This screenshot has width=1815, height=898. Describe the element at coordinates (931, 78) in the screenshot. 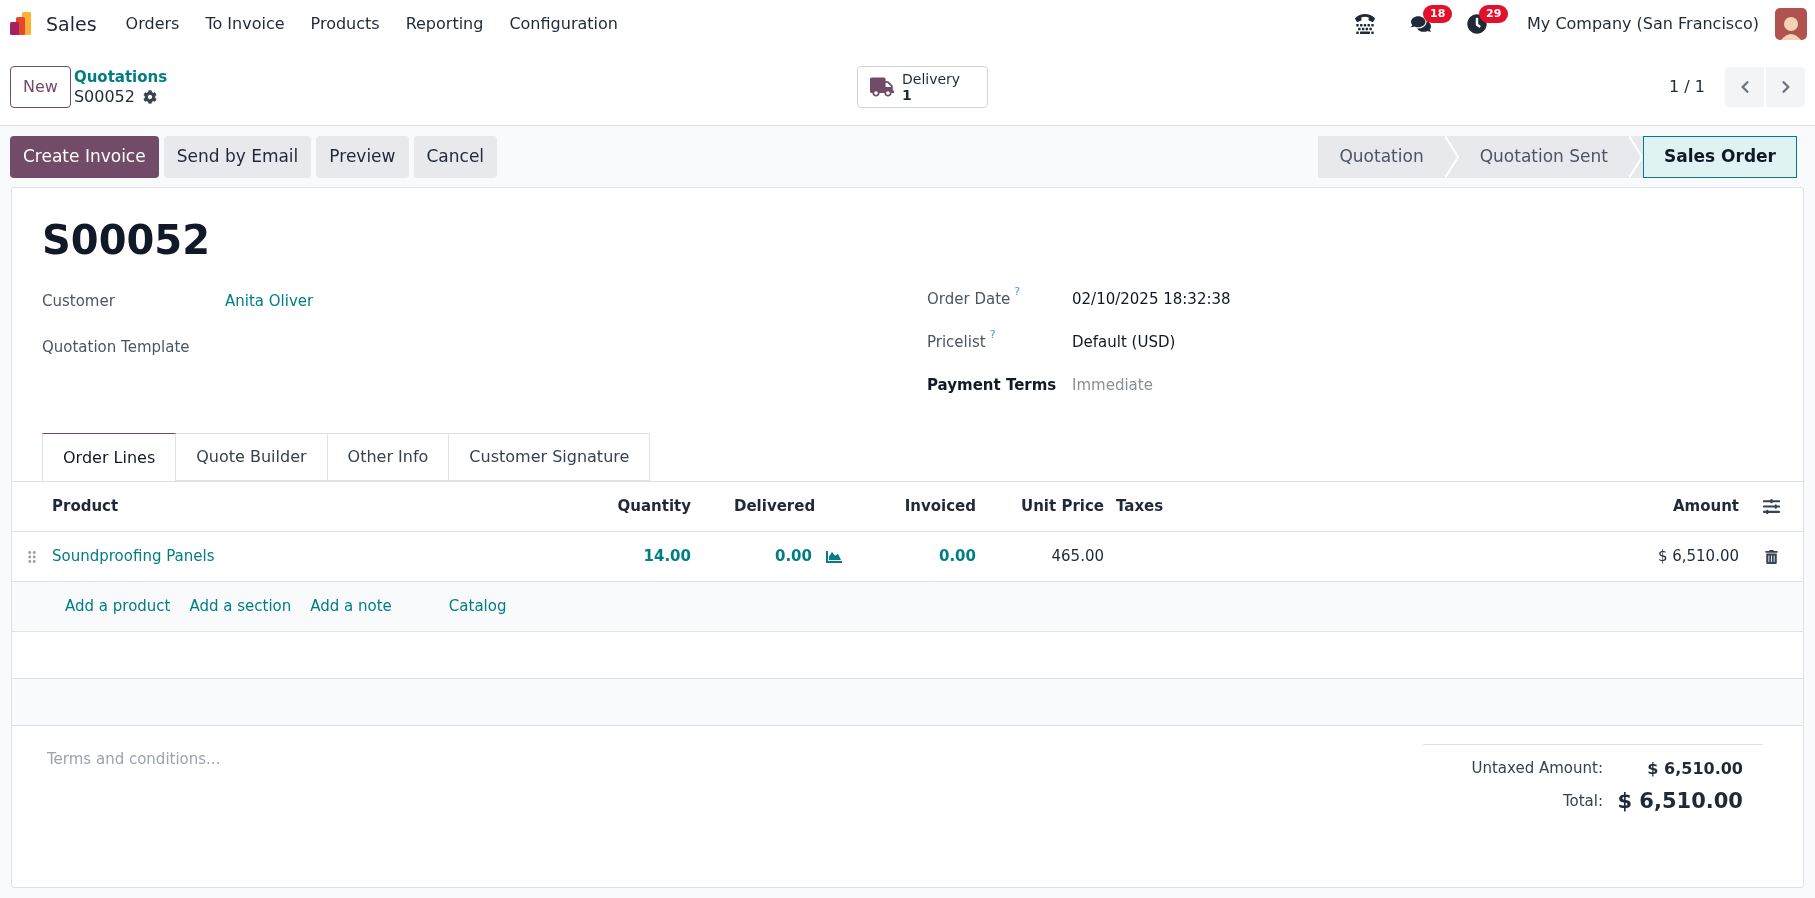

I see `smart-button-label: Delivery` at that location.